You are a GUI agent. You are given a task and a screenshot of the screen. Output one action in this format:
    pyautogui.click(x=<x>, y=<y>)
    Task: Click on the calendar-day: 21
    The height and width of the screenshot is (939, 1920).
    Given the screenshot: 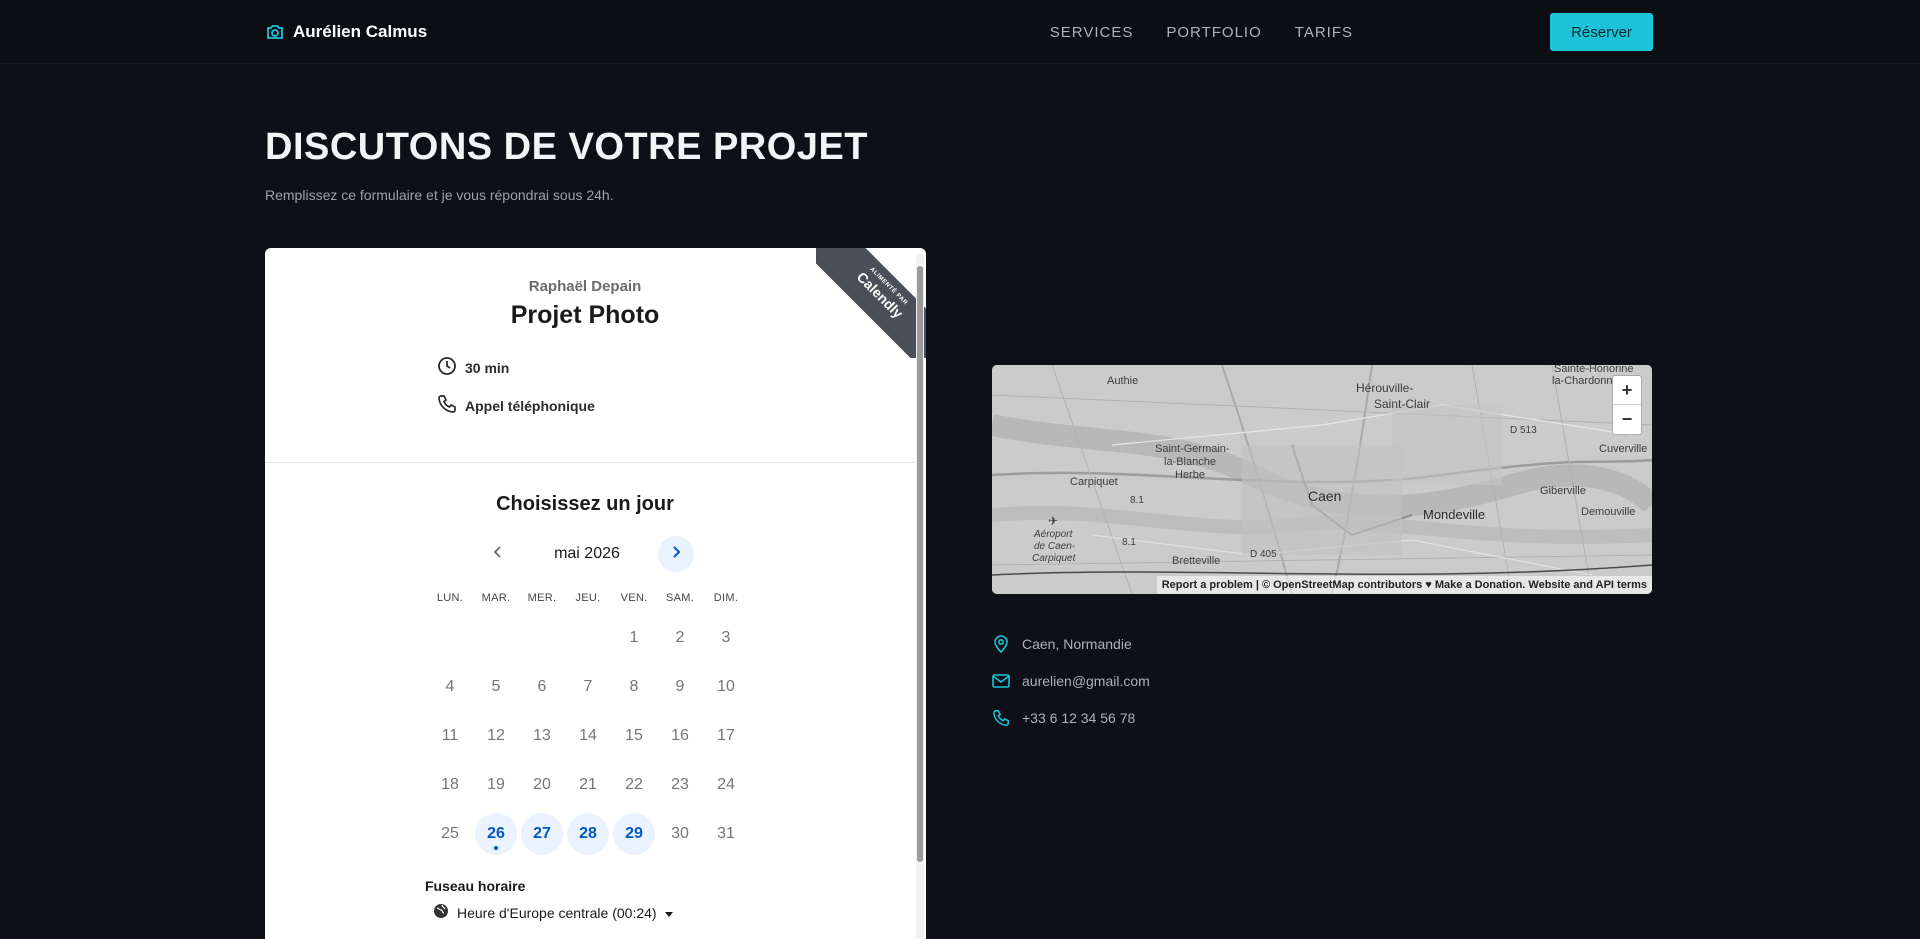 What is the action you would take?
    pyautogui.click(x=588, y=784)
    